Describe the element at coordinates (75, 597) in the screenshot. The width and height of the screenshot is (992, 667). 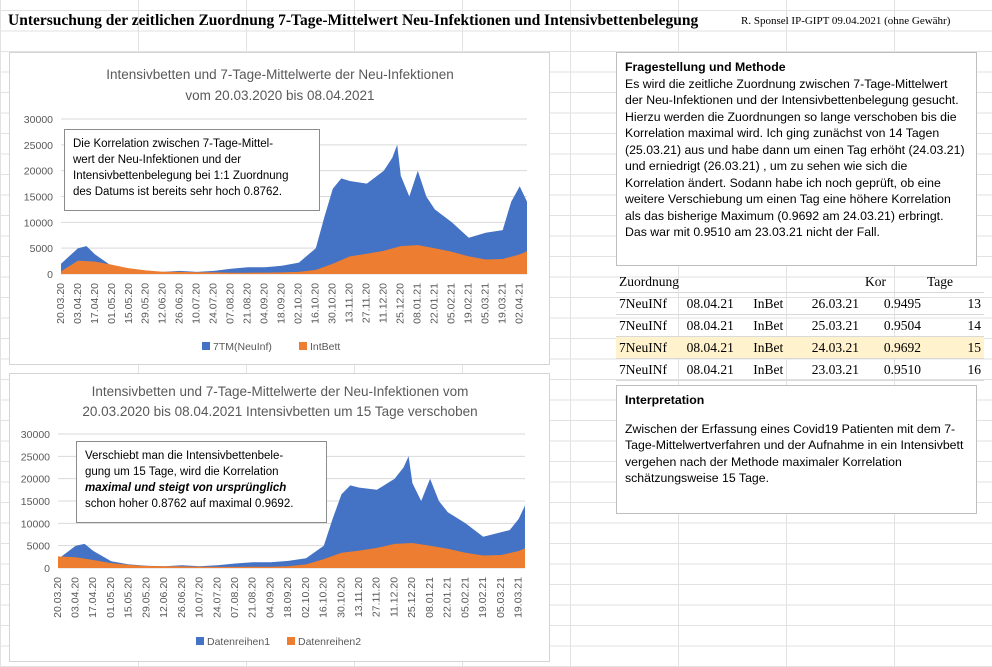
I see `x-tick-label: 03.04.20` at that location.